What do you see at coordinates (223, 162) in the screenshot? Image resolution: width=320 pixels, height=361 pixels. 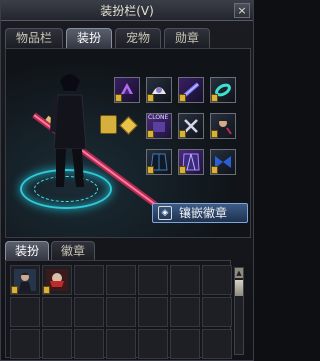 I see `avatar-slot-shoes` at bounding box center [223, 162].